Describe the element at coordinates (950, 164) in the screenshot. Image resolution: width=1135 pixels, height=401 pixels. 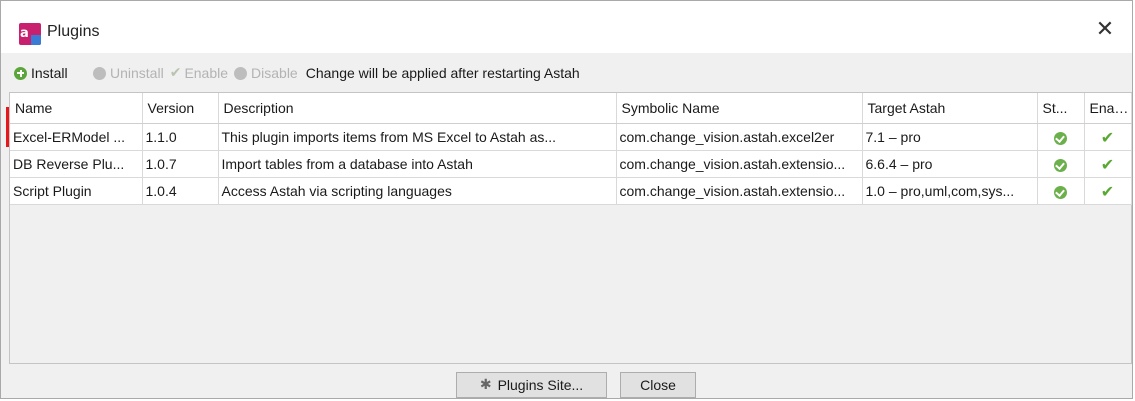
I see `cell-target: 6.6.4 – pro` at that location.